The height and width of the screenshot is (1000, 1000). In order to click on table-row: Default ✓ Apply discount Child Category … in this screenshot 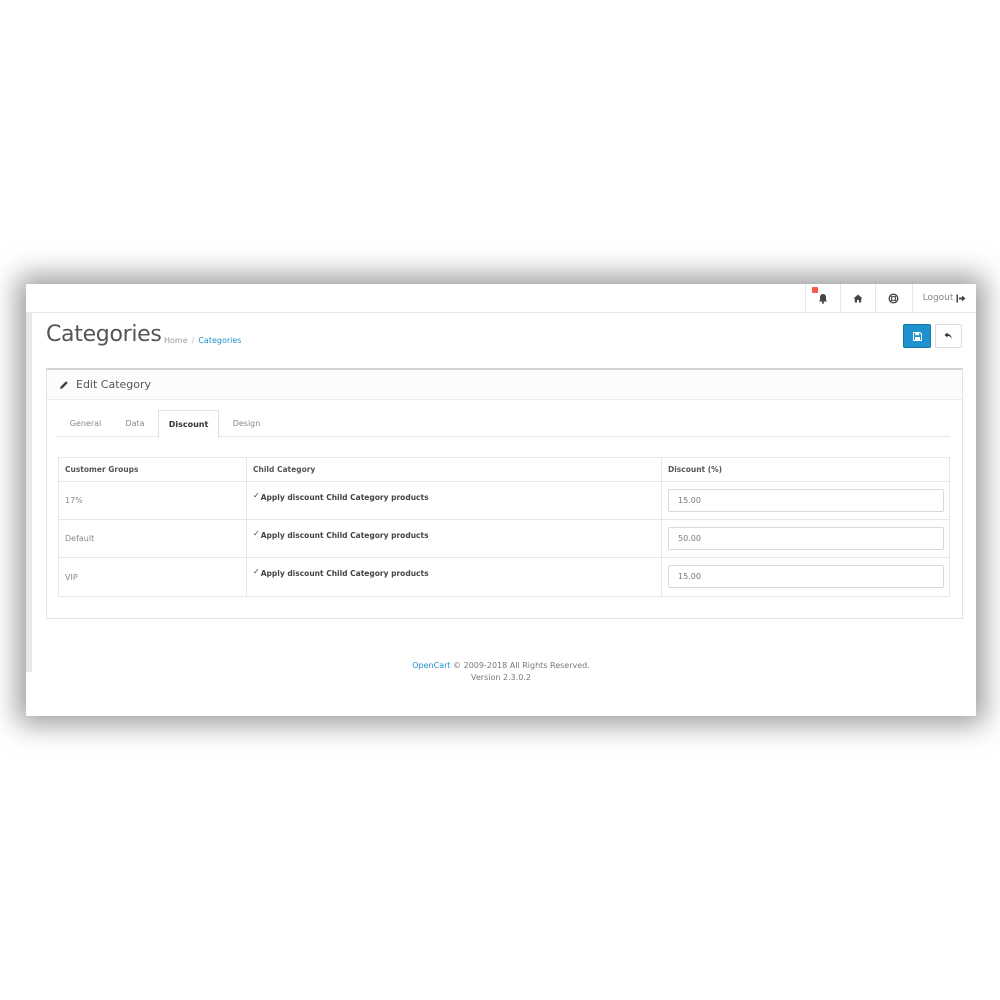, I will do `click(504, 539)`.